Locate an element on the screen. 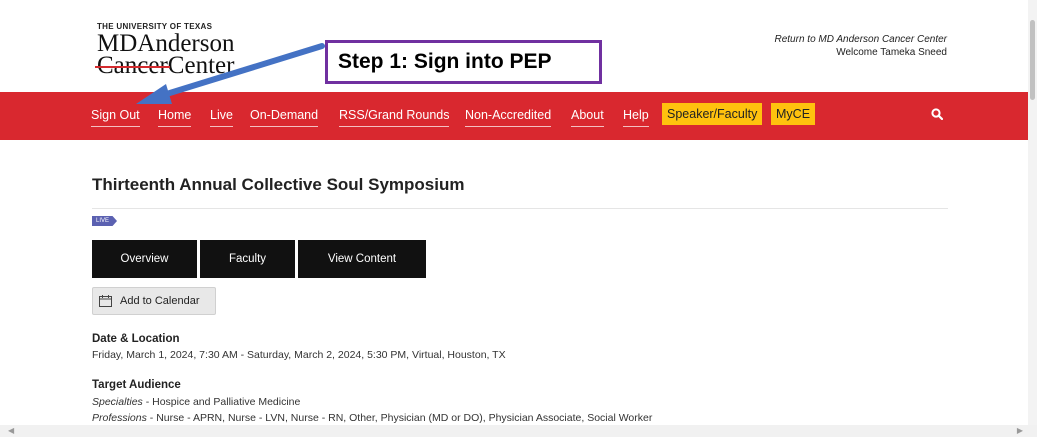  event-tabs: Overview Faculty View Content is located at coordinates (259, 259).